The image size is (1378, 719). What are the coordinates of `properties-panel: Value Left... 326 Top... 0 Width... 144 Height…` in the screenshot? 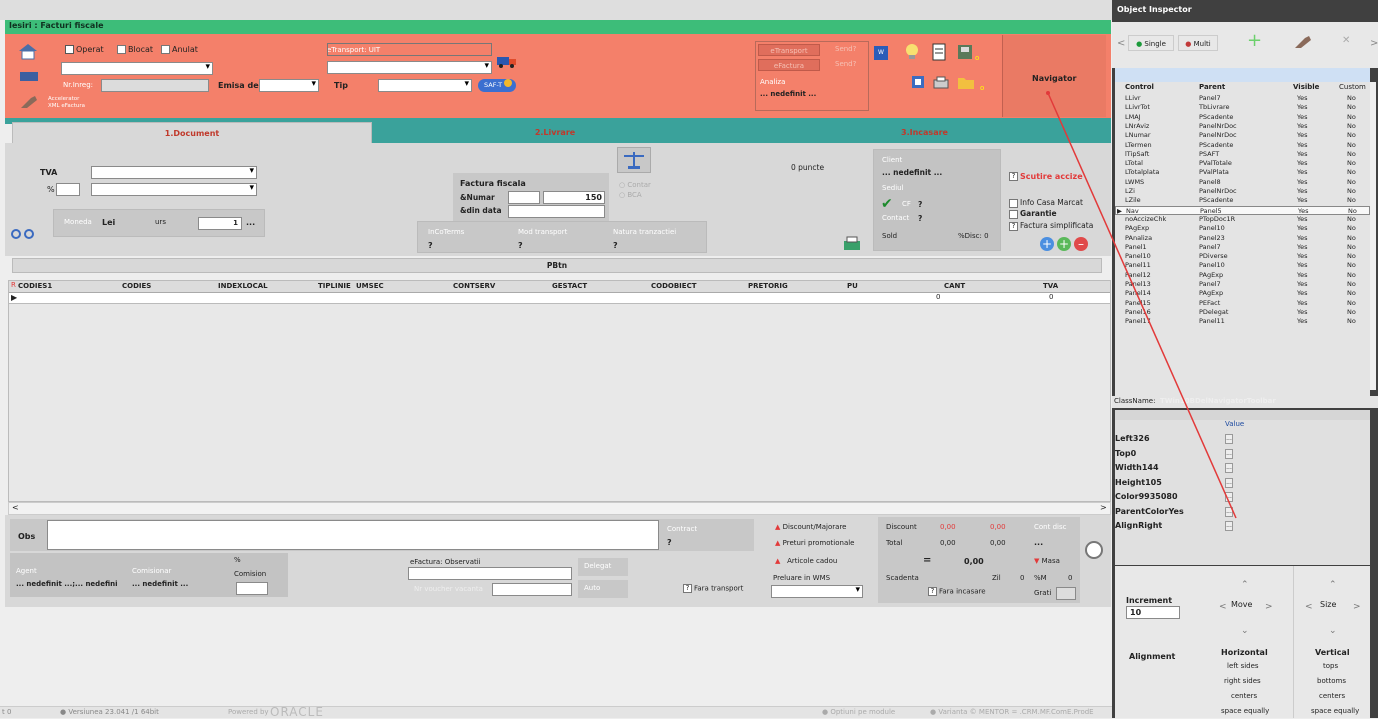 It's located at (1242, 487).